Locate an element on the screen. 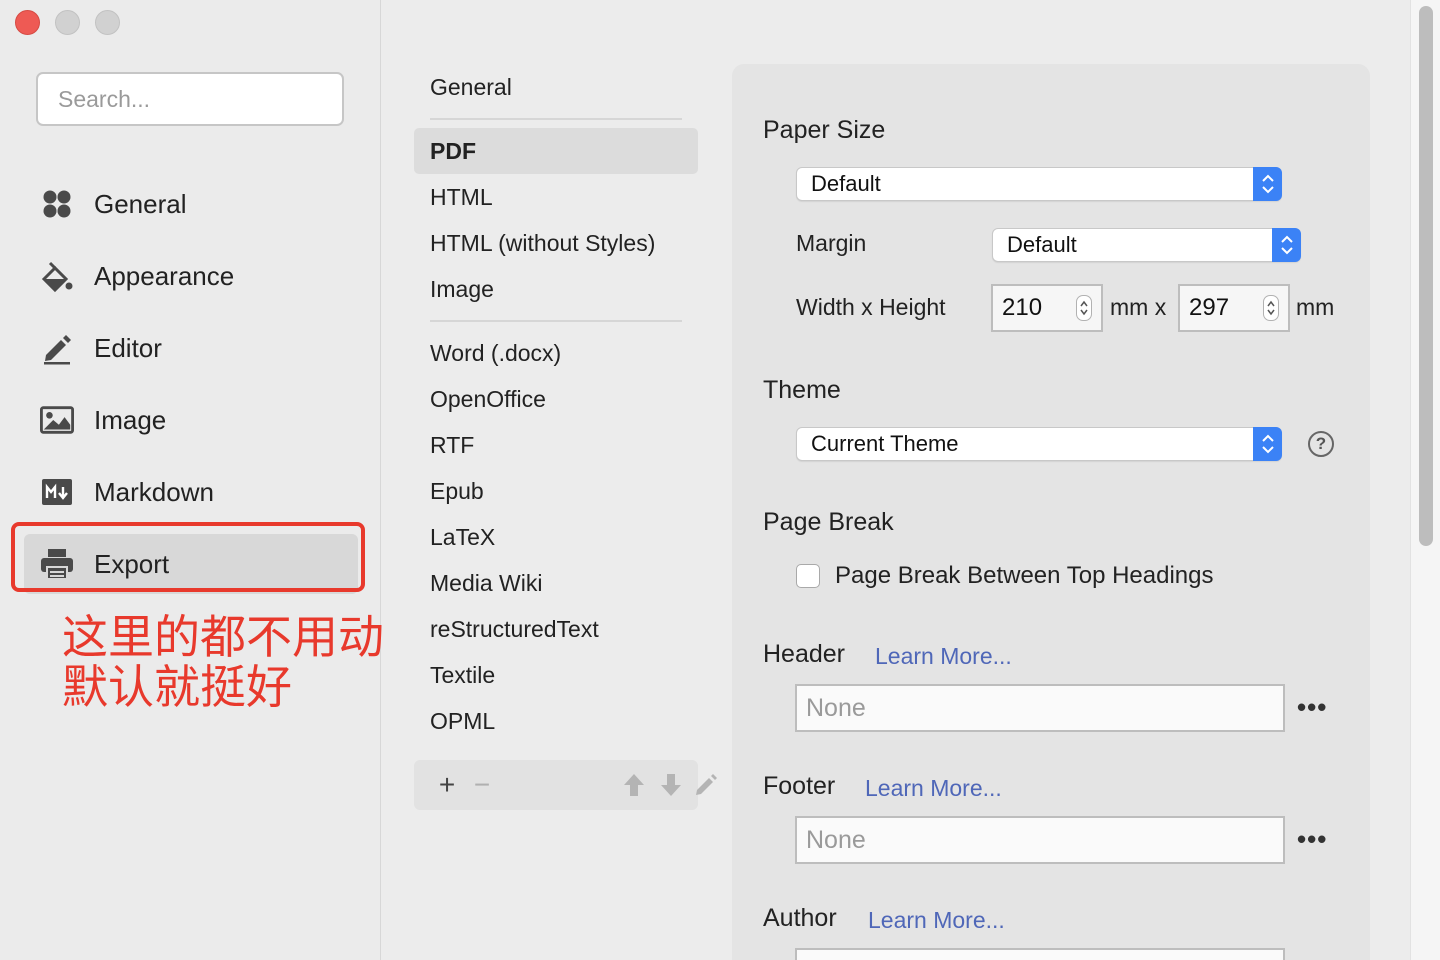  format-item-textile: Textile is located at coordinates (556, 675).